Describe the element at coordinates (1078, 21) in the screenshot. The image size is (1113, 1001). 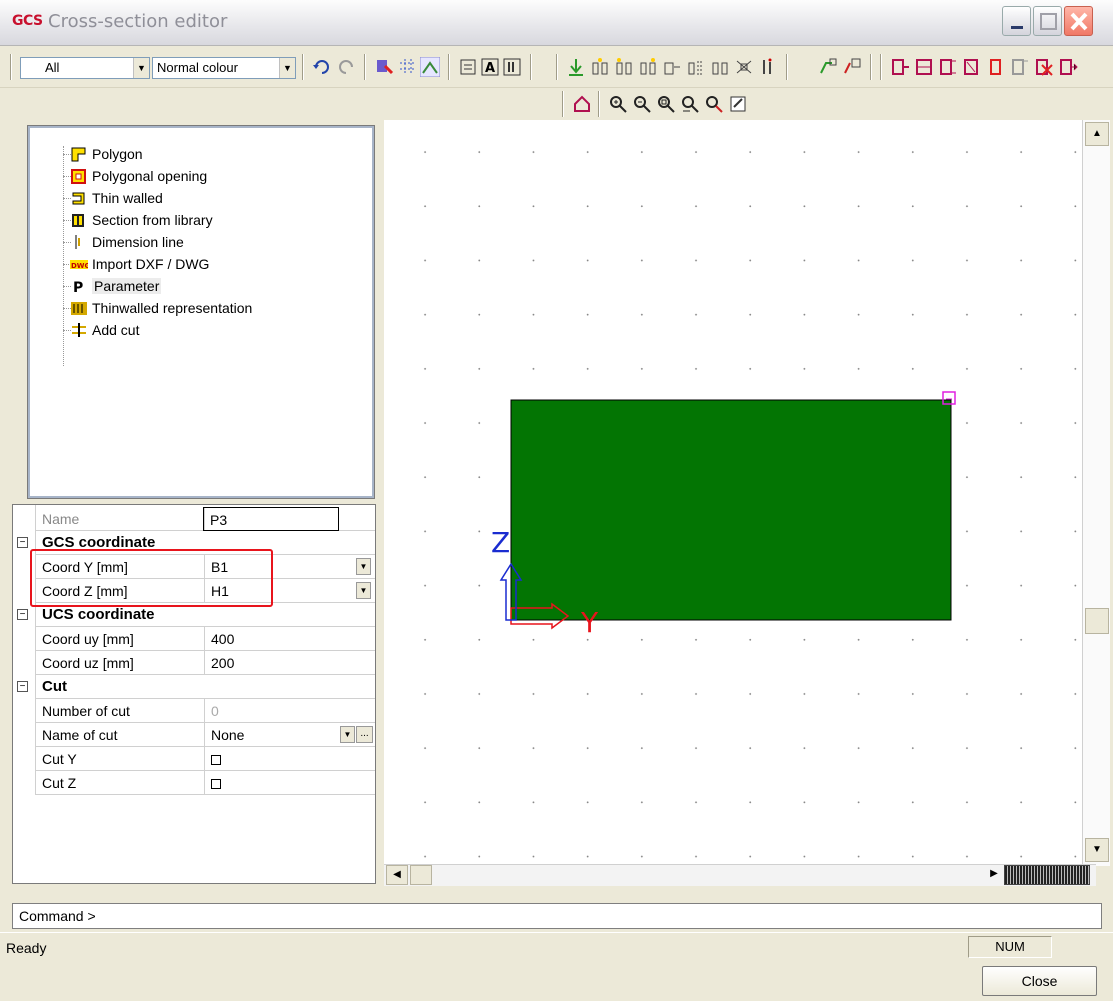
I see `close-window-button` at that location.